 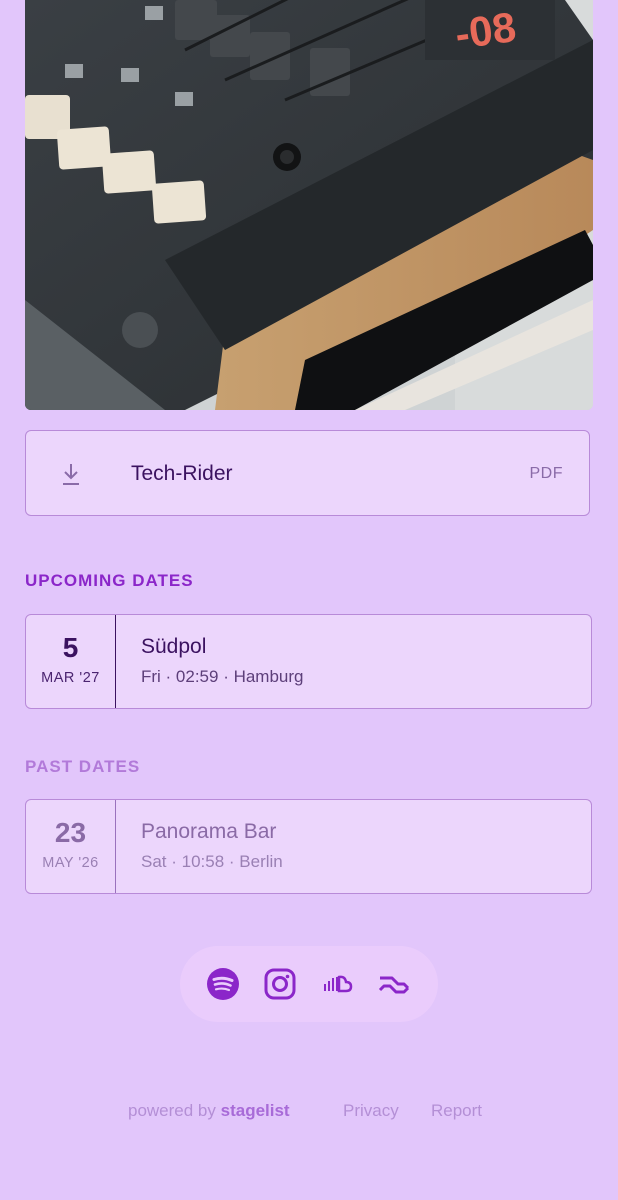 What do you see at coordinates (255, 1110) in the screenshot?
I see `brand-name: stagelist` at bounding box center [255, 1110].